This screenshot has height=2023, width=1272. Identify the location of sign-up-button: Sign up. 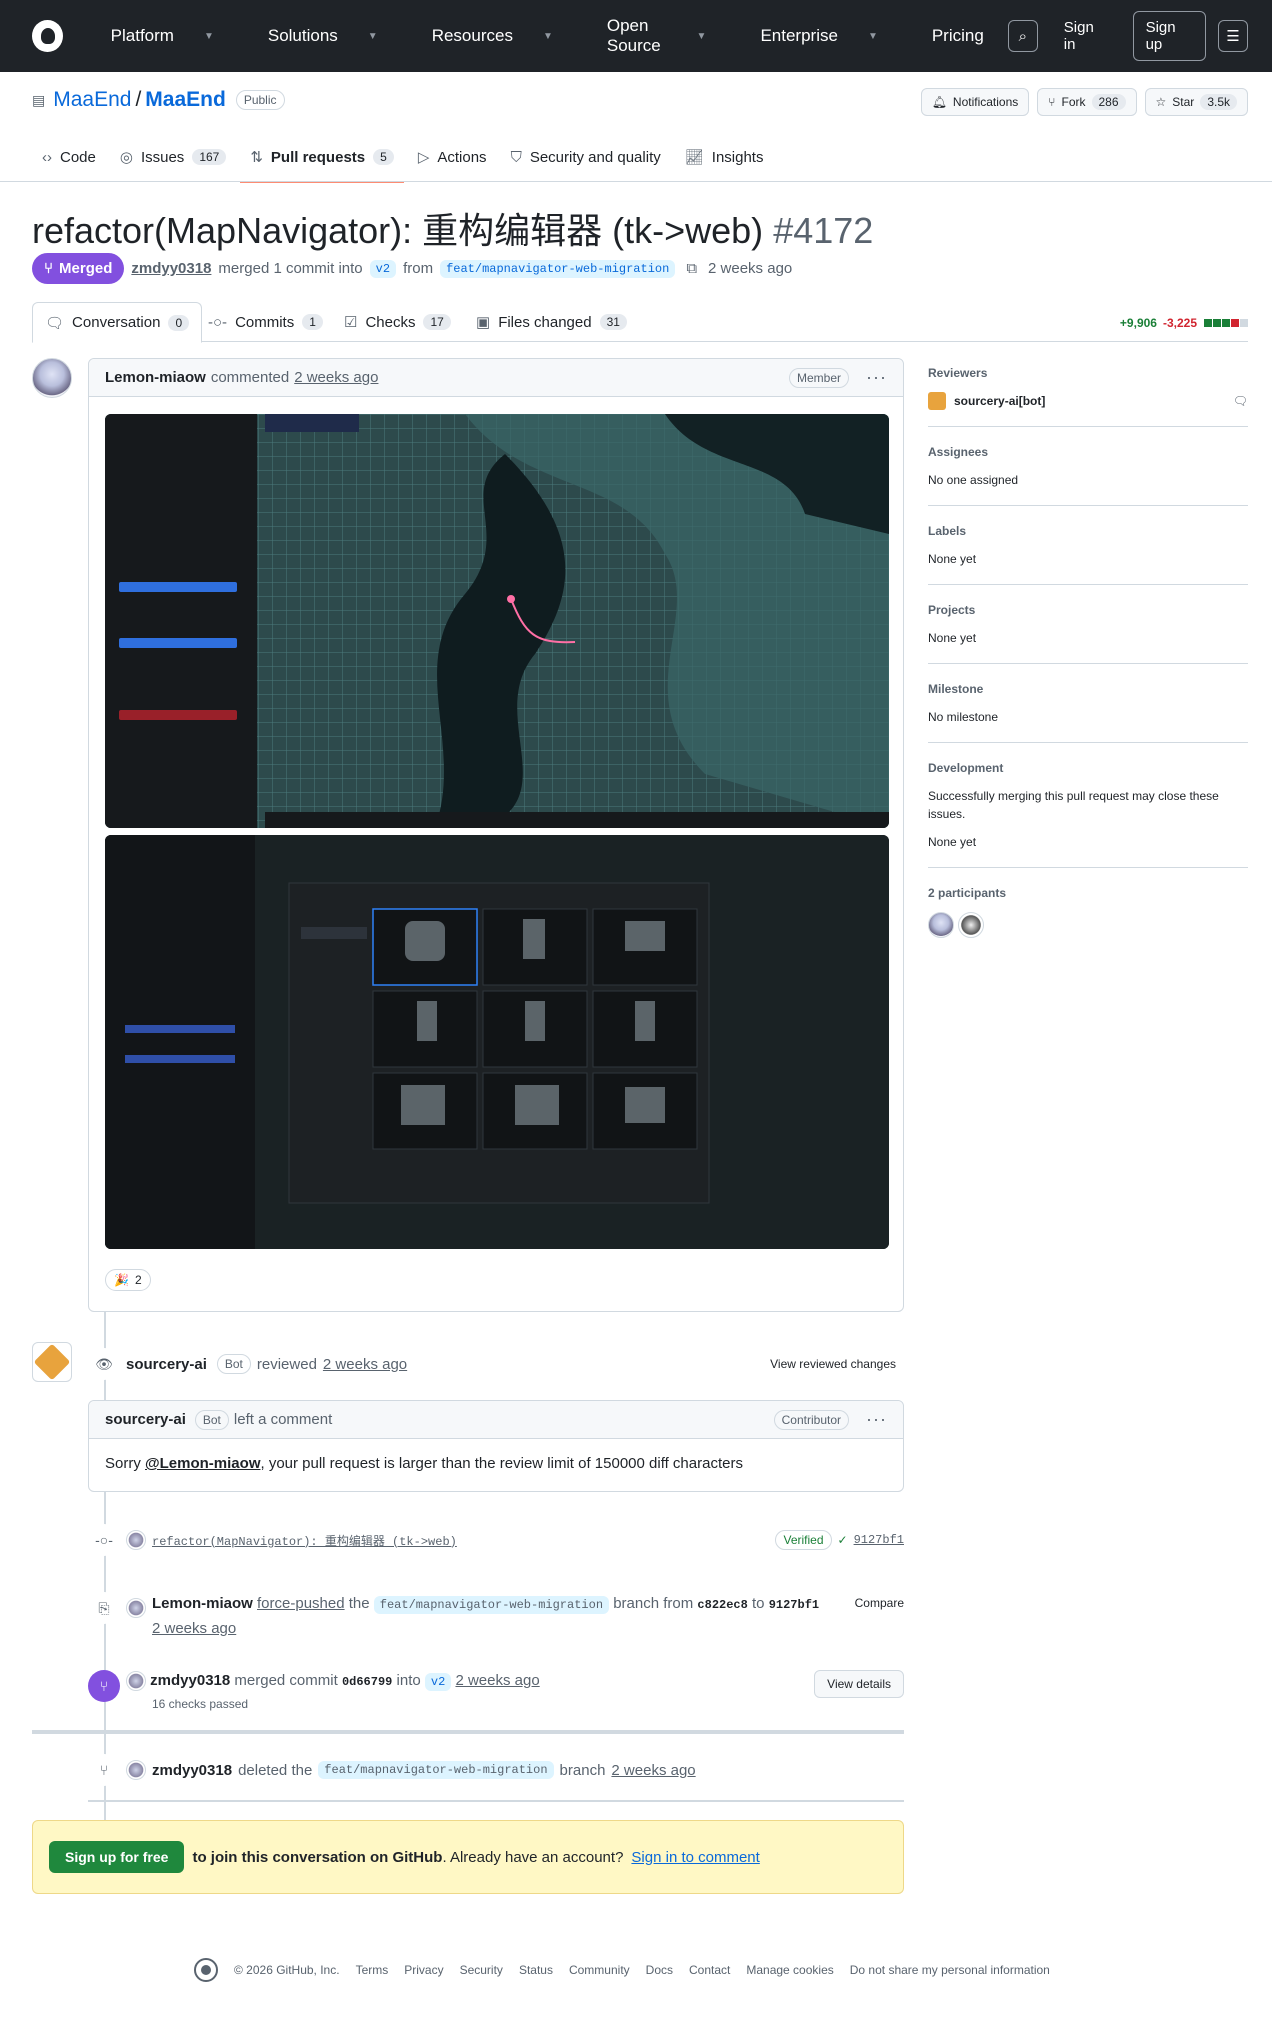
(1169, 36).